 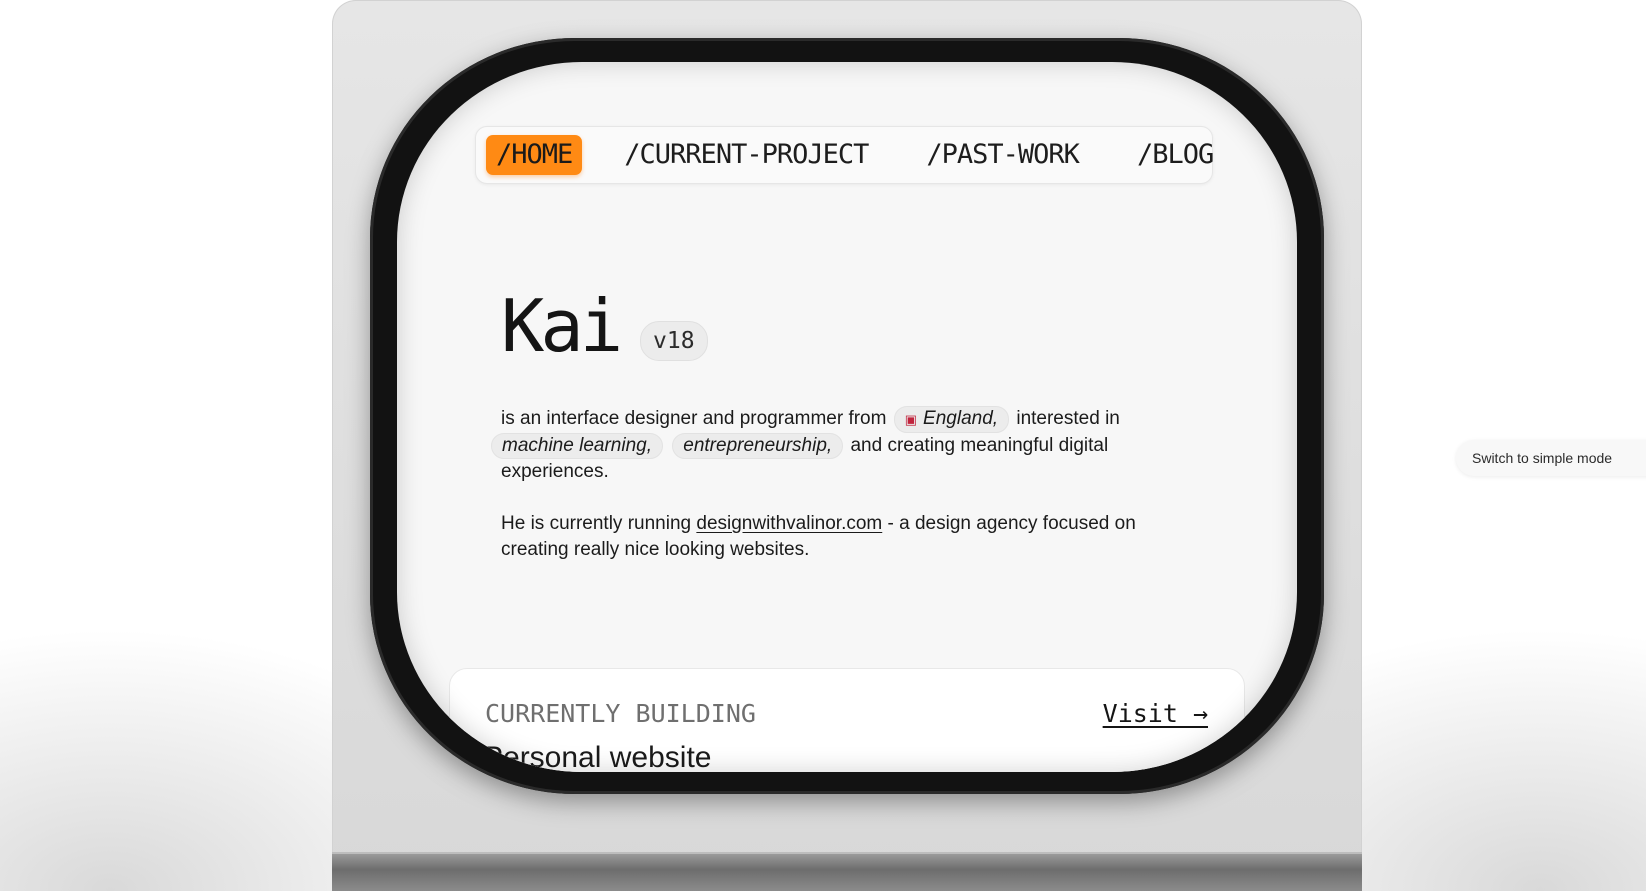 What do you see at coordinates (577, 446) in the screenshot?
I see `interest-tag-machine-learning: machine learning,` at bounding box center [577, 446].